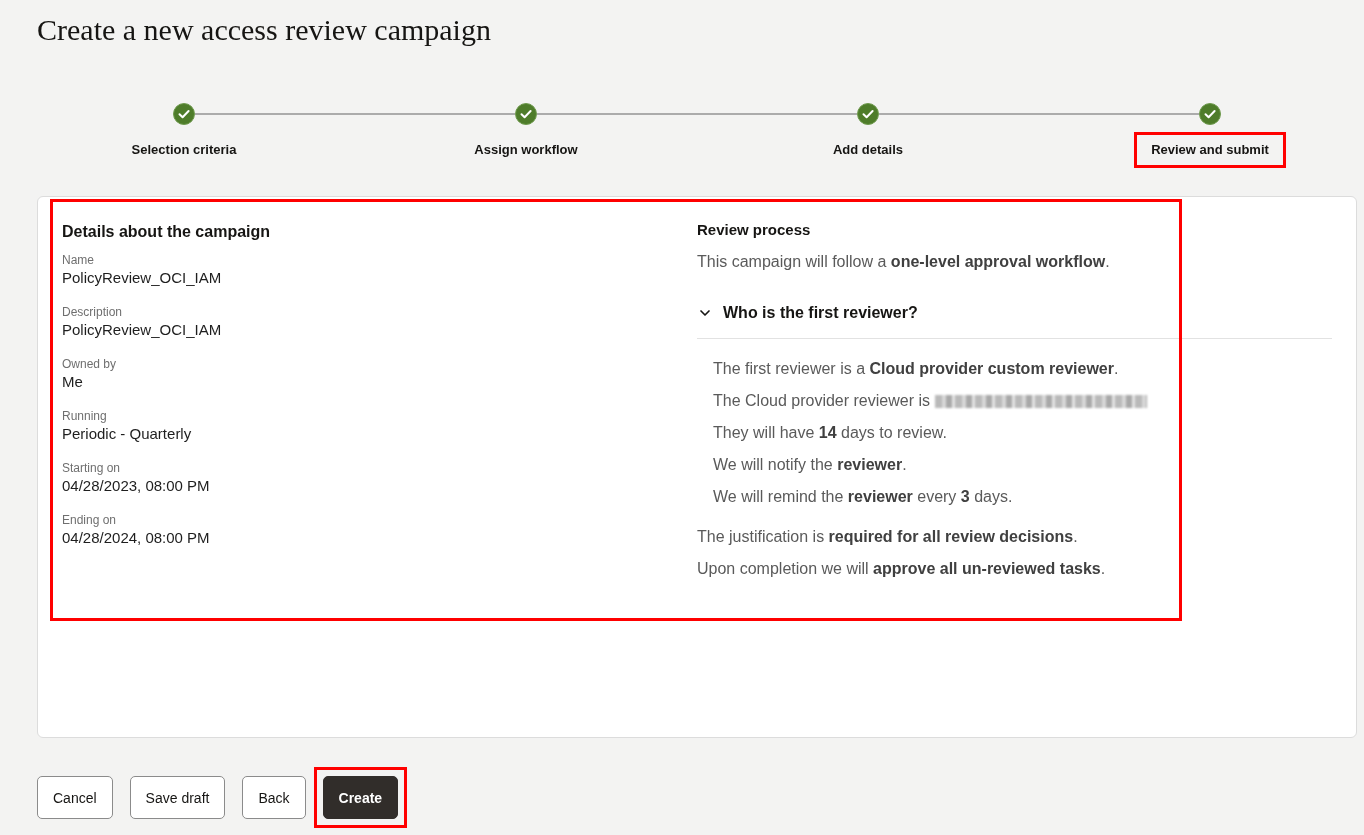 This screenshot has height=835, width=1364. What do you see at coordinates (901, 569) in the screenshot?
I see `policy-note-text: Upon completion we will approve all un-reviewed tasks.` at bounding box center [901, 569].